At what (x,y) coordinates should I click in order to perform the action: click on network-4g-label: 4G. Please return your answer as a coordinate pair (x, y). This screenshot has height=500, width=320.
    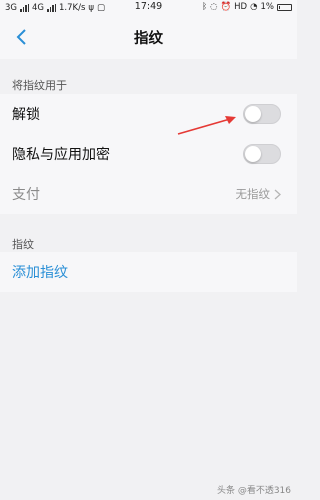
    Looking at the image, I should click on (38, 7).